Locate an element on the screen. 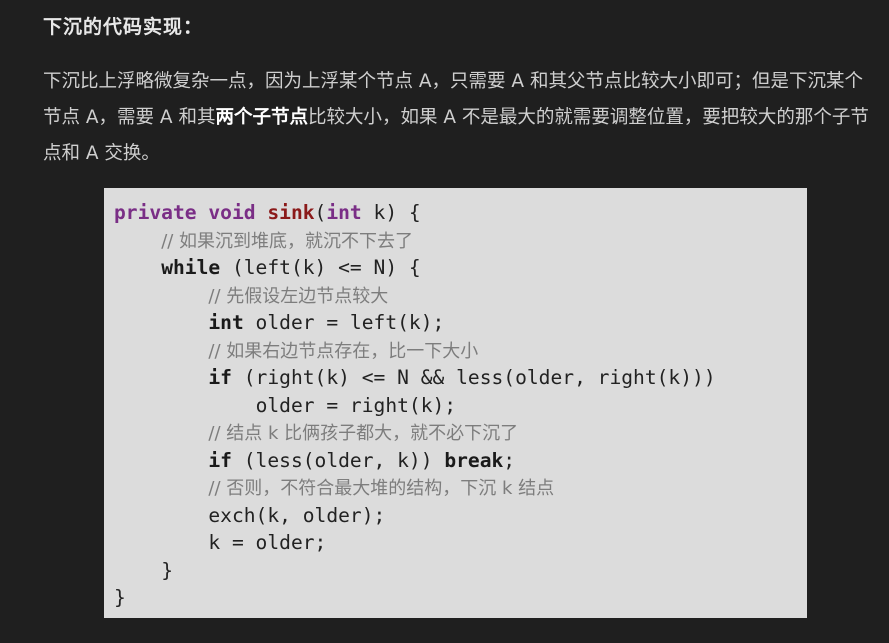 This screenshot has width=889, height=643. code-line-5: int older = left(k); is located at coordinates (415, 323).